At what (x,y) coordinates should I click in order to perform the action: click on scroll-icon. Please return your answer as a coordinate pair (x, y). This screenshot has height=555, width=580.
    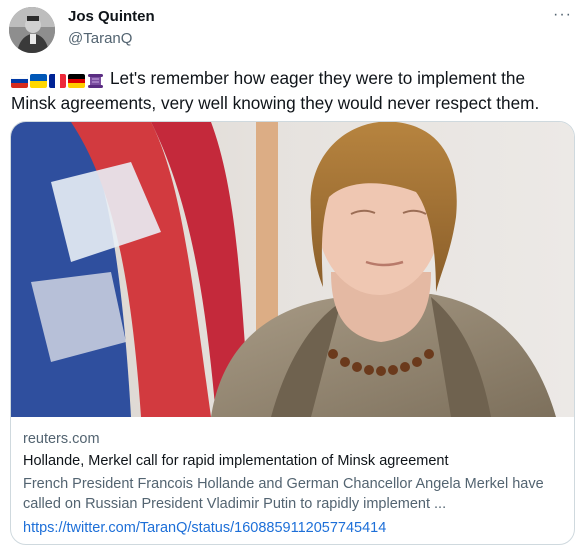
    Looking at the image, I should click on (95, 81).